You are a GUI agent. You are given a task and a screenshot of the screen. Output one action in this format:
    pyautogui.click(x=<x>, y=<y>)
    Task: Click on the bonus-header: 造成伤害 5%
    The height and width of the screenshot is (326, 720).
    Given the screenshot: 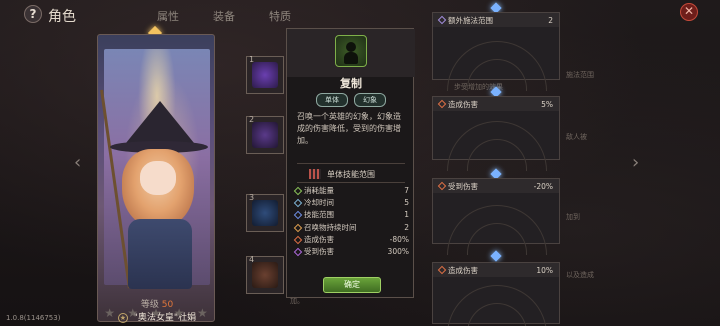 What is the action you would take?
    pyautogui.click(x=496, y=104)
    